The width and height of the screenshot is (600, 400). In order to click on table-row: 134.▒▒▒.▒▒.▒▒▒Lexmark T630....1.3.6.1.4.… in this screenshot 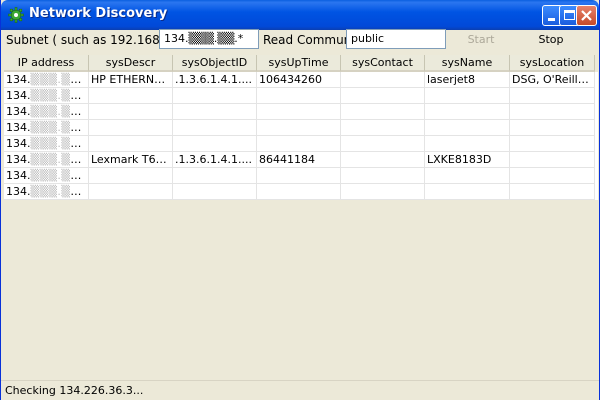, I will do `click(301, 160)`.